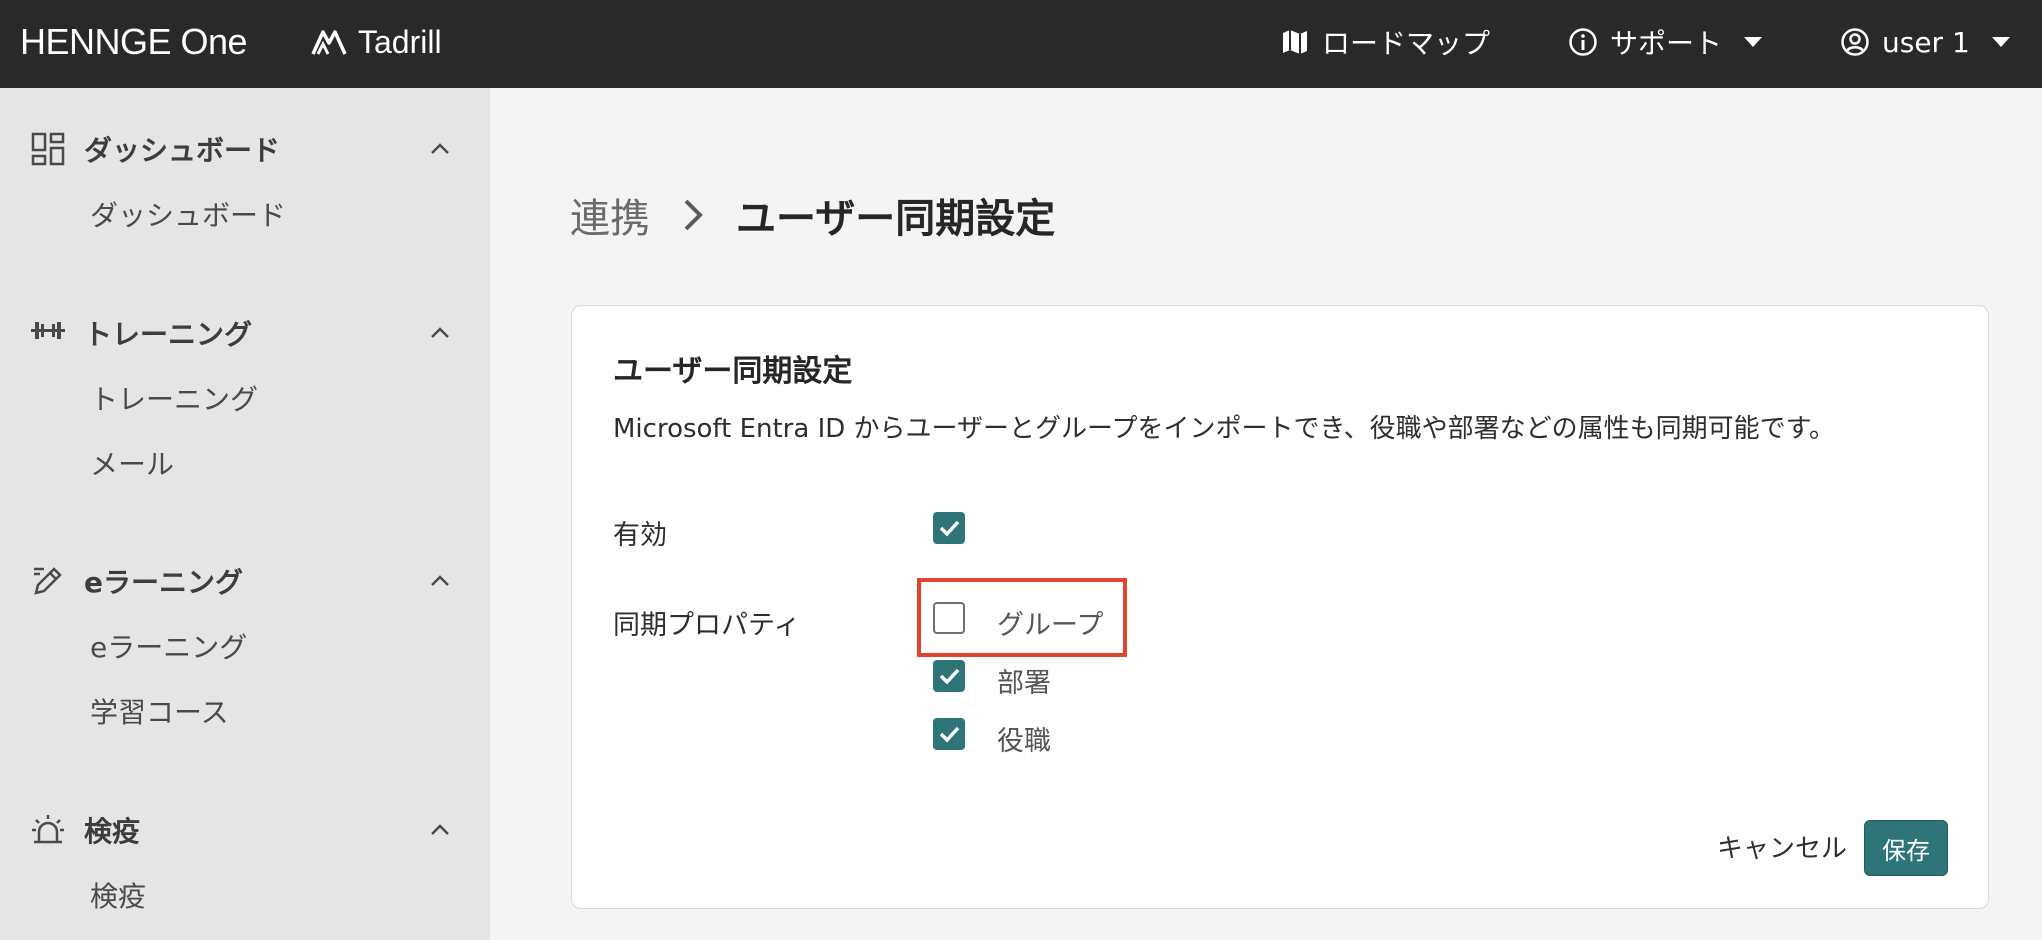 Image resolution: width=2042 pixels, height=940 pixels. Describe the element at coordinates (610, 215) in the screenshot. I see `breadcrumb-parent: 連携` at that location.